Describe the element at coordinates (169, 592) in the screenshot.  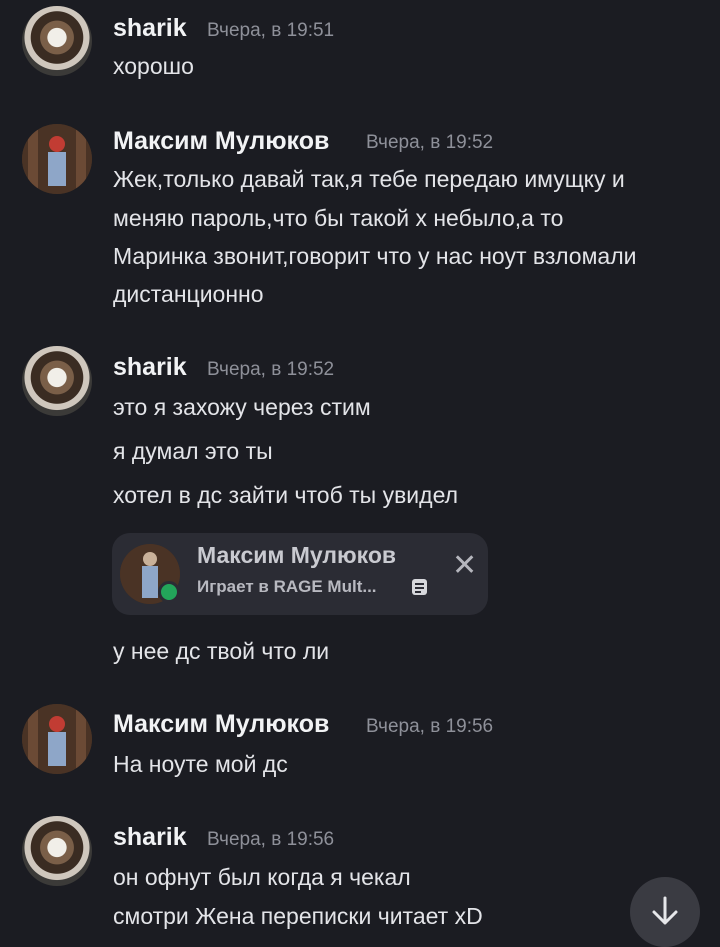
I see `online-status-icon` at that location.